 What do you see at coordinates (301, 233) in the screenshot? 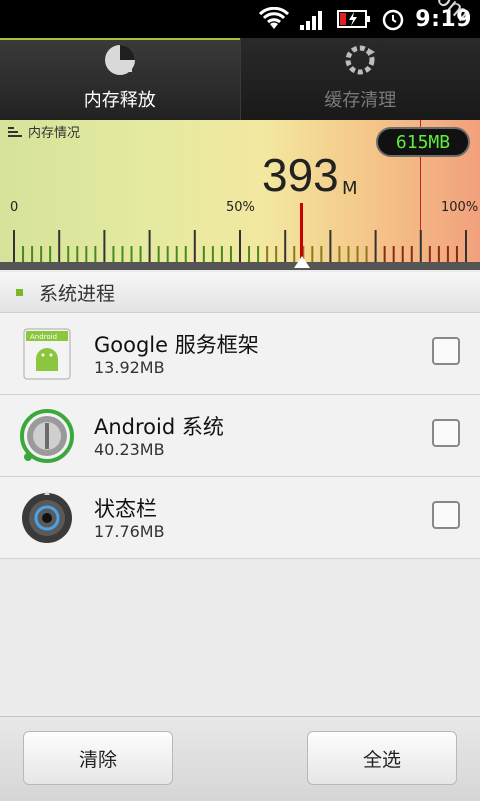
I see `meter-needle` at bounding box center [301, 233].